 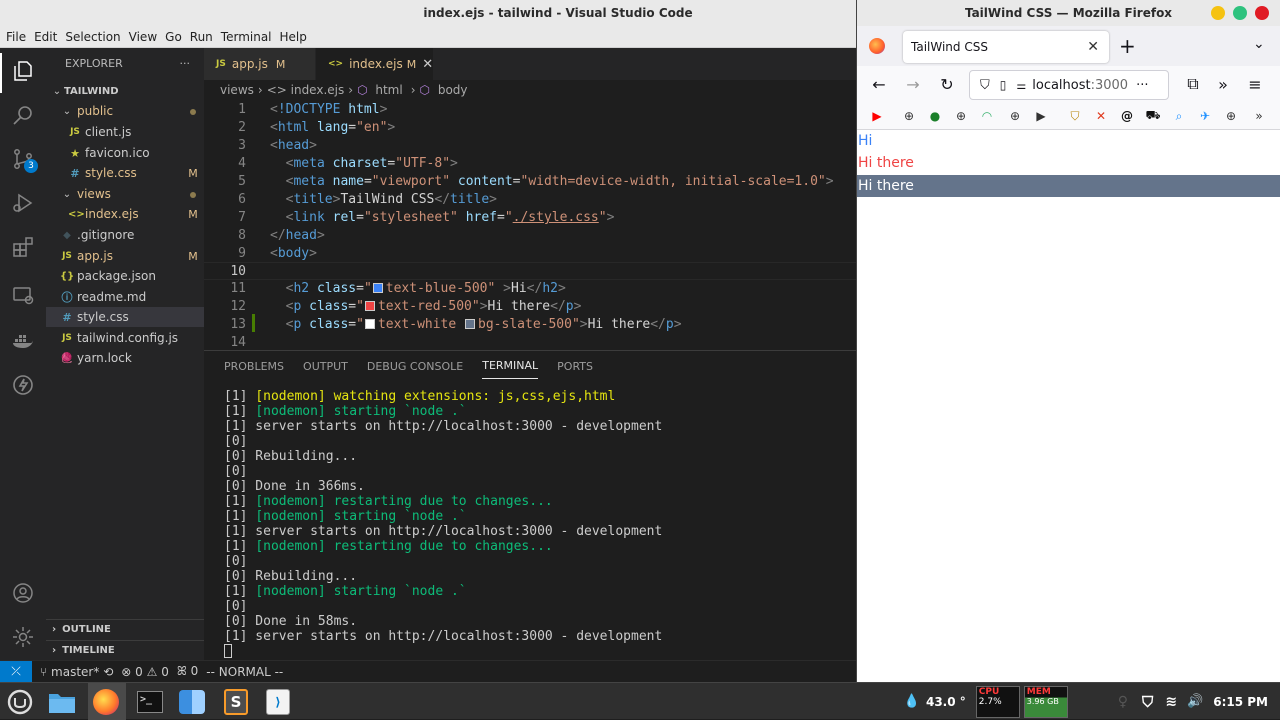 I want to click on extensions-icon, so click(x=23, y=247).